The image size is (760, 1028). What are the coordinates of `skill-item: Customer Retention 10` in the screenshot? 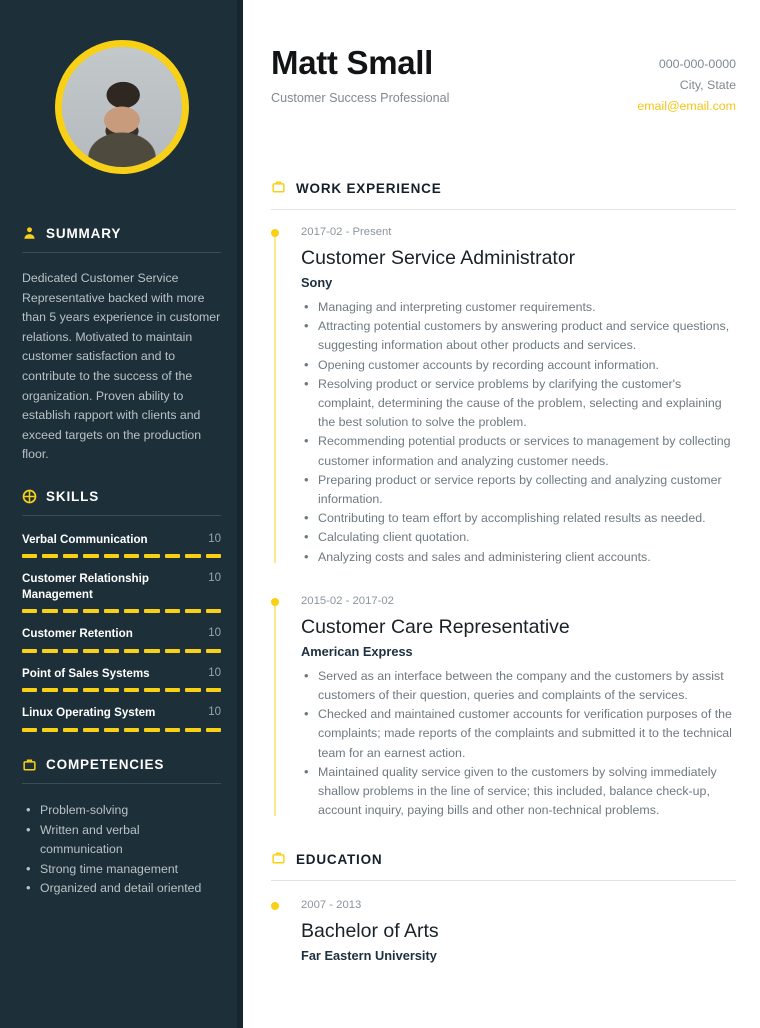 It's located at (122, 639).